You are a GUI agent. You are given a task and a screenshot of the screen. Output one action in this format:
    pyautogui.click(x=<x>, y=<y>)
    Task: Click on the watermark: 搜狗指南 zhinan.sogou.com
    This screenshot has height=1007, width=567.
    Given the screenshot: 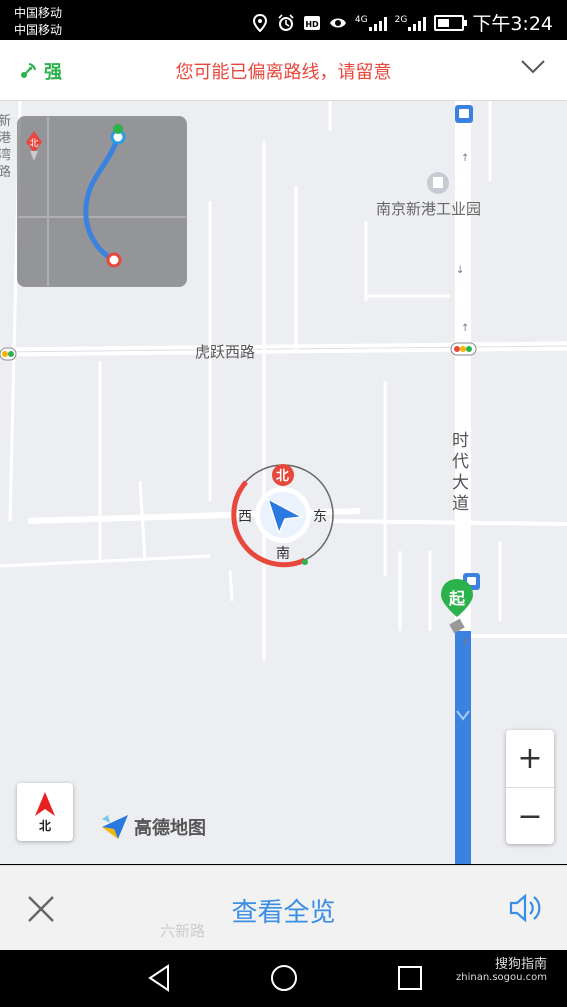 What is the action you would take?
    pyautogui.click(x=501, y=968)
    